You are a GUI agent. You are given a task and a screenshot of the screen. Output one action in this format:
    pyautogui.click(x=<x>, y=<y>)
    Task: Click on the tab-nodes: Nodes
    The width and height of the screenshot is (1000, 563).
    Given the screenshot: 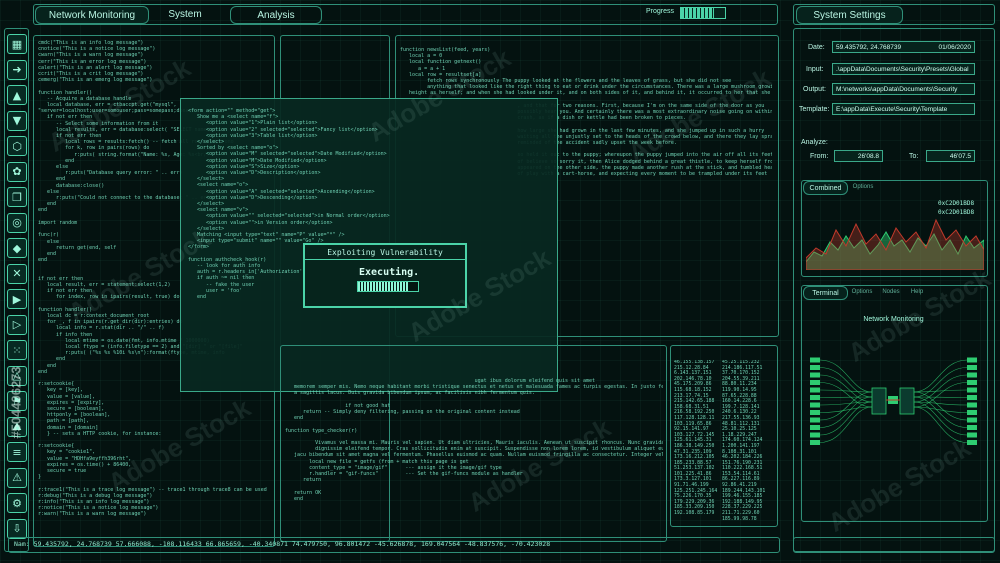 What is the action you would take?
    pyautogui.click(x=891, y=292)
    